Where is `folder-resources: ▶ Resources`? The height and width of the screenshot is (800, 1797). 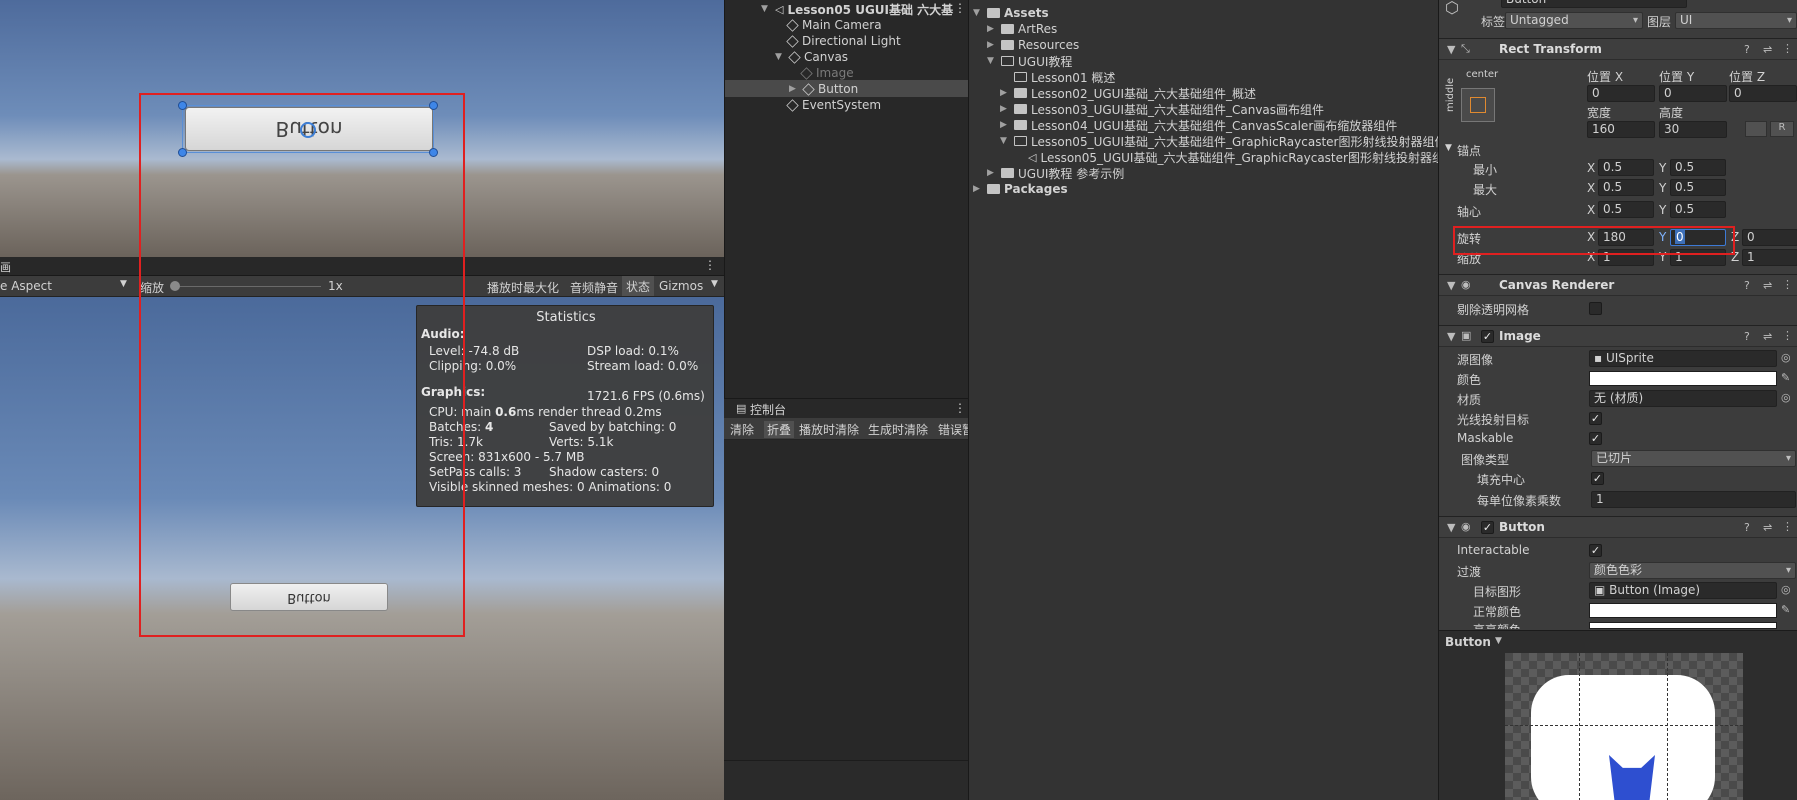
folder-resources: ▶ Resources is located at coordinates (1033, 45).